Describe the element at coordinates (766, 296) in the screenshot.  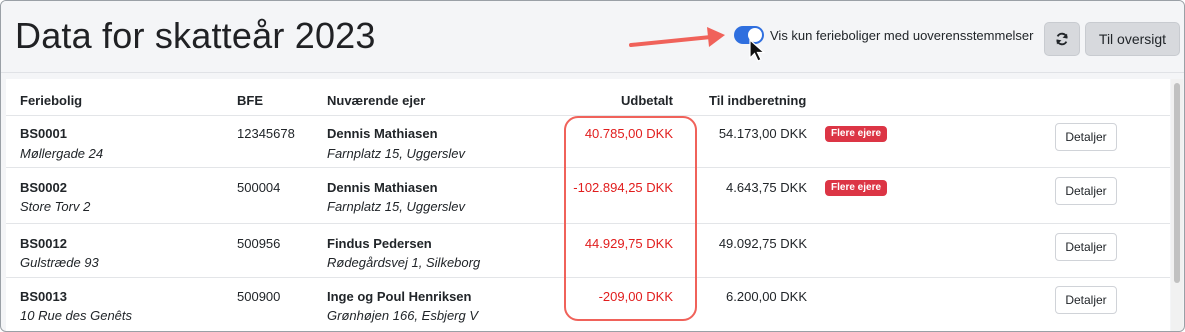
I see `report-amount: 6.200,00 DKK` at that location.